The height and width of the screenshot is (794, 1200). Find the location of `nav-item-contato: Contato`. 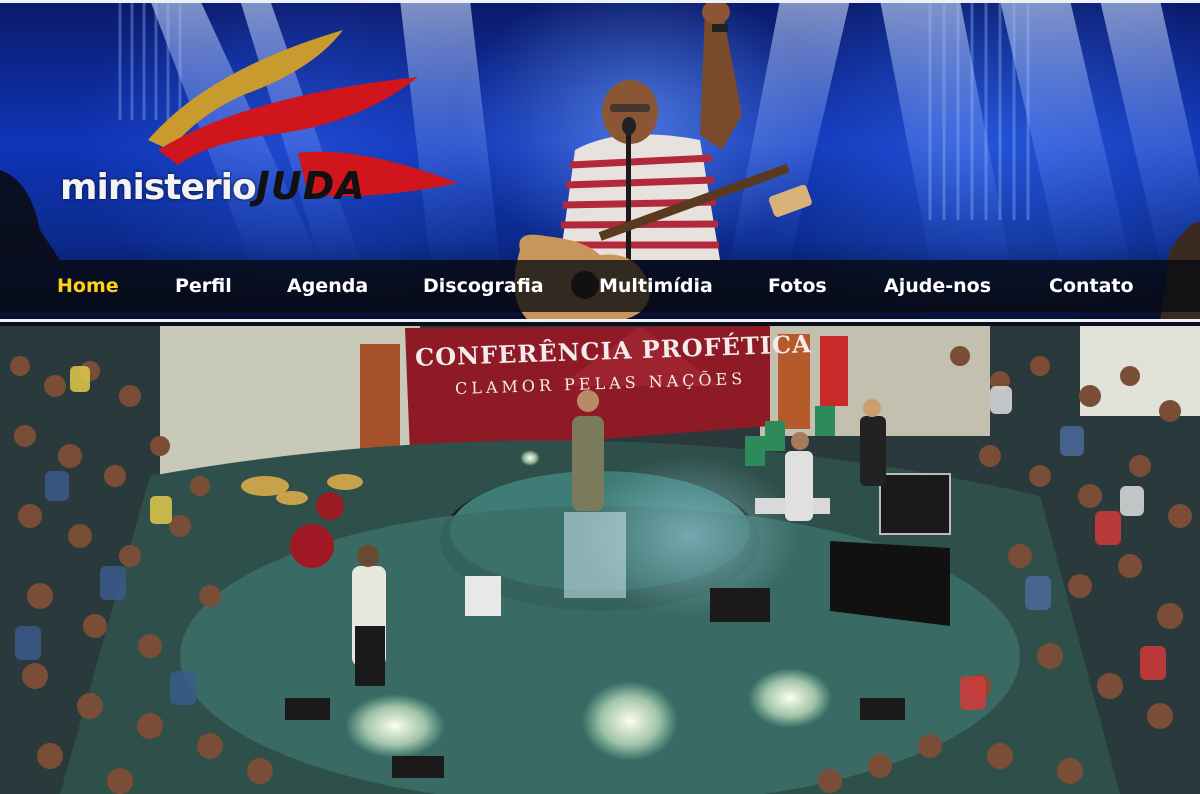

nav-item-contato: Contato is located at coordinates (1091, 286).